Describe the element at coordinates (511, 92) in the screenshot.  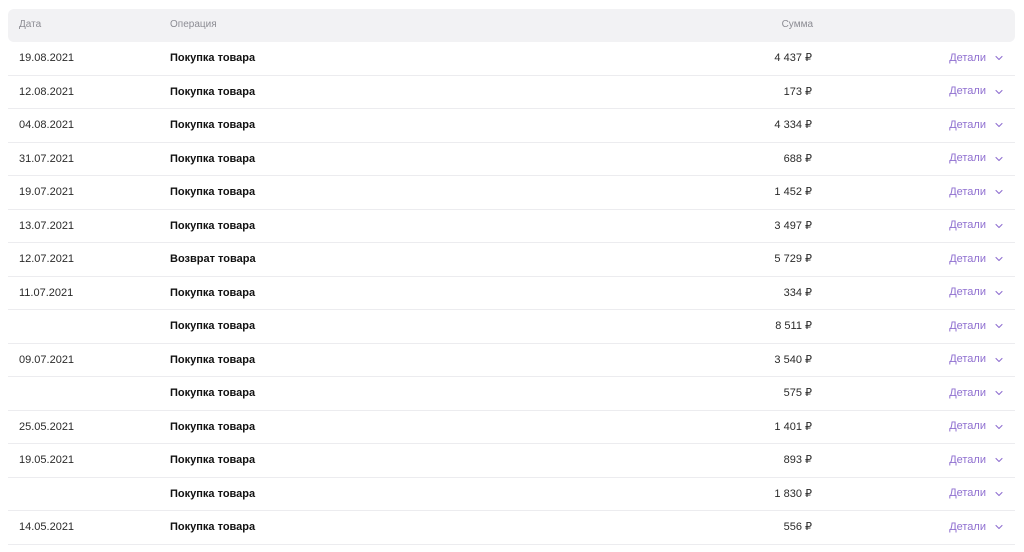
I see `table-row: 12.08.2021 Покупка товара 173 ₽ Детали` at that location.